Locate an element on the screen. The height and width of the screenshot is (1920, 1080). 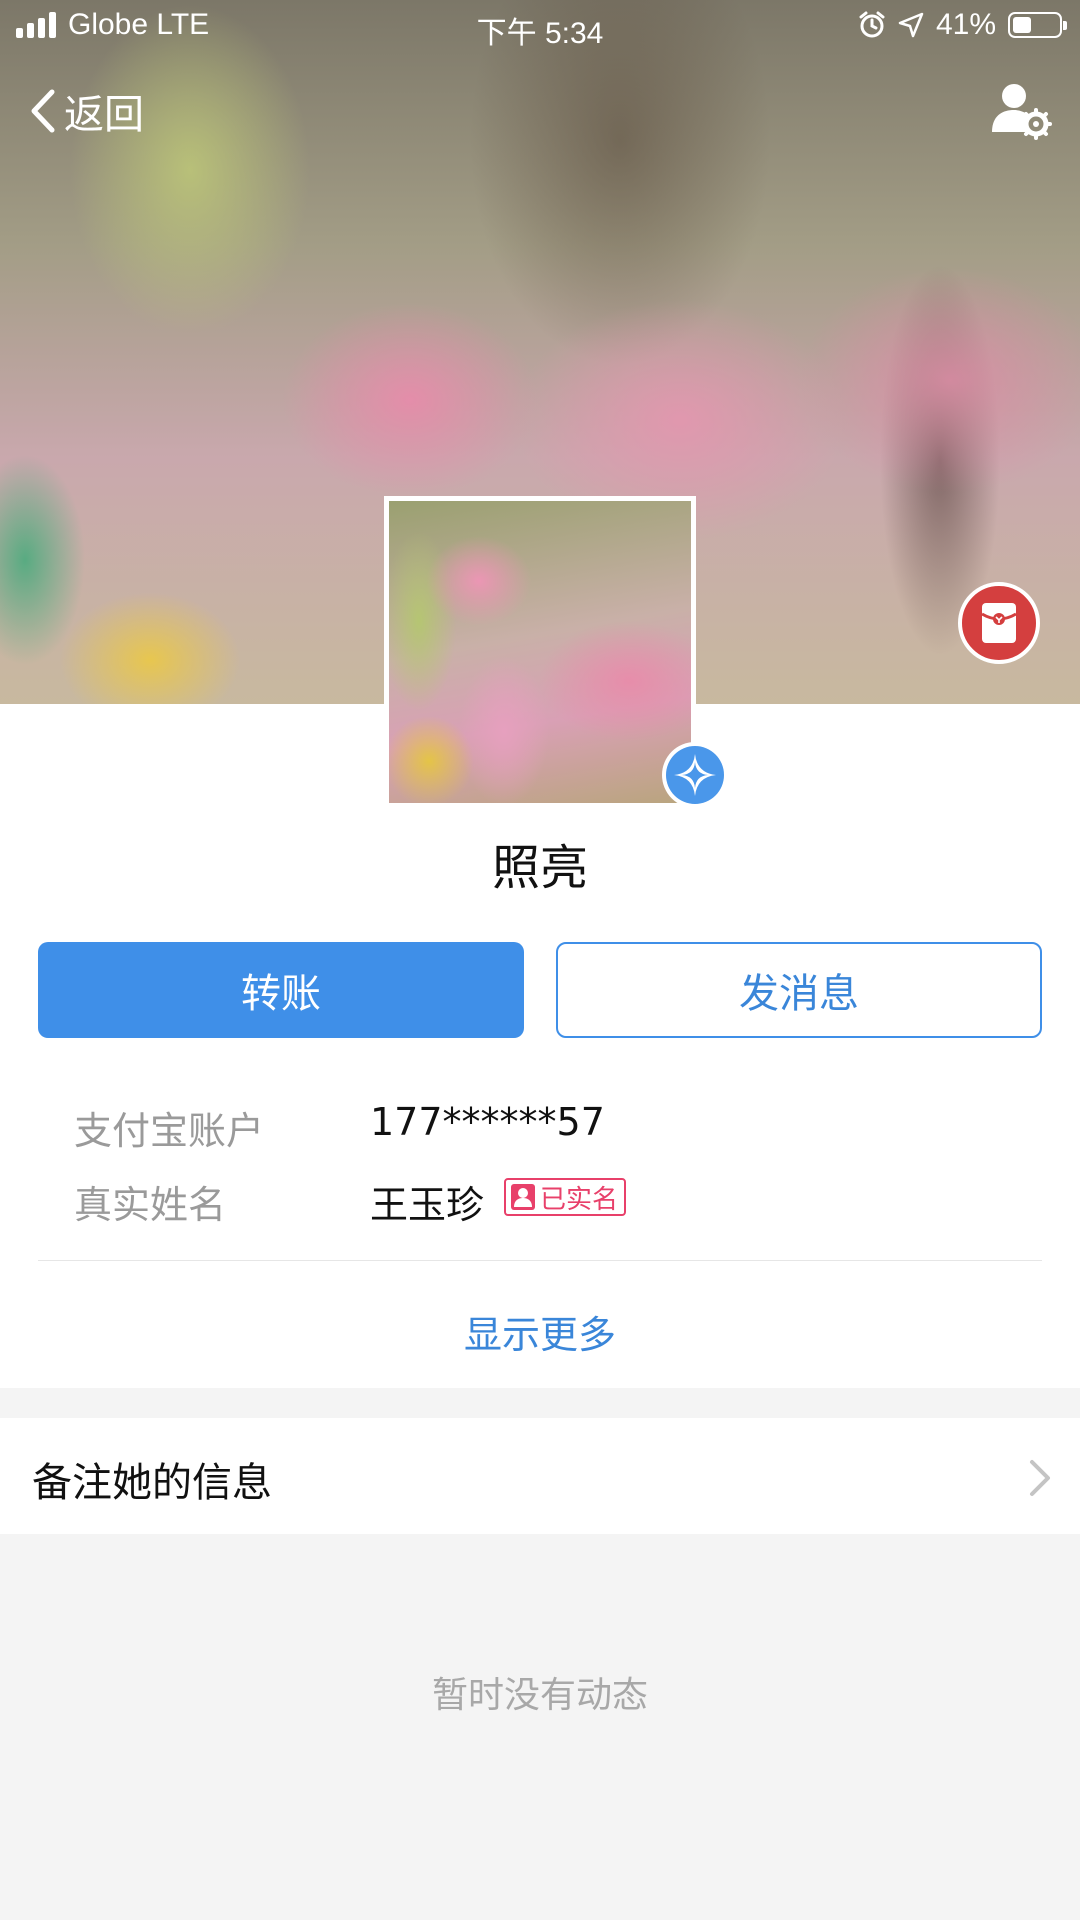
avatar is located at coordinates (540, 652).